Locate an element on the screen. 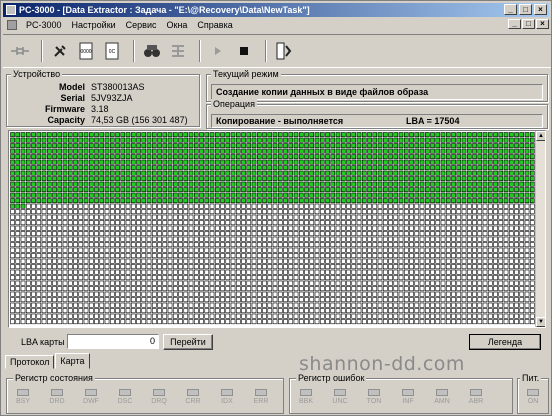 The image size is (552, 416). menu-windows: Окна is located at coordinates (177, 25).